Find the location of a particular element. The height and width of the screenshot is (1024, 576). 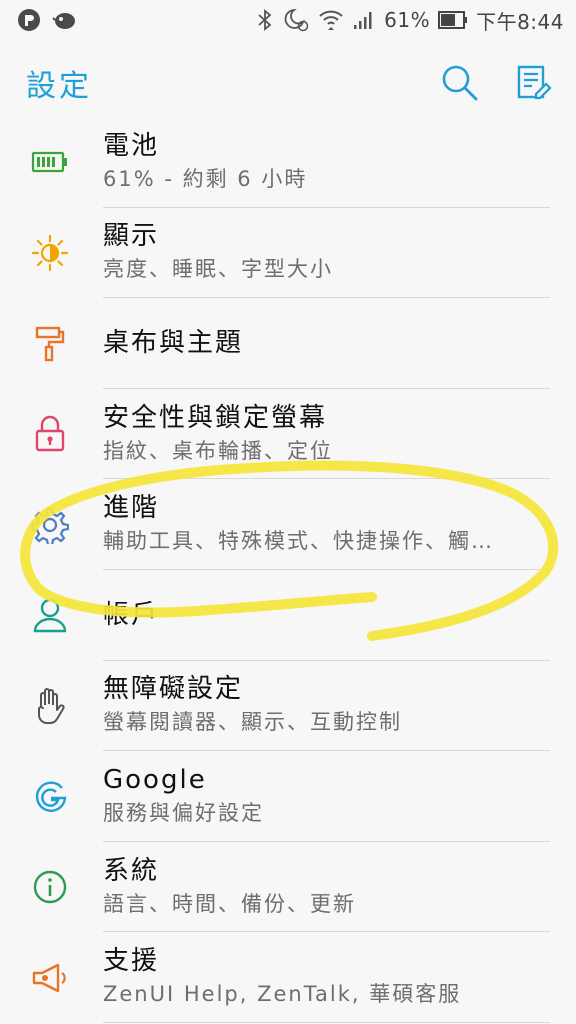

setting-title: 進階 is located at coordinates (131, 508).